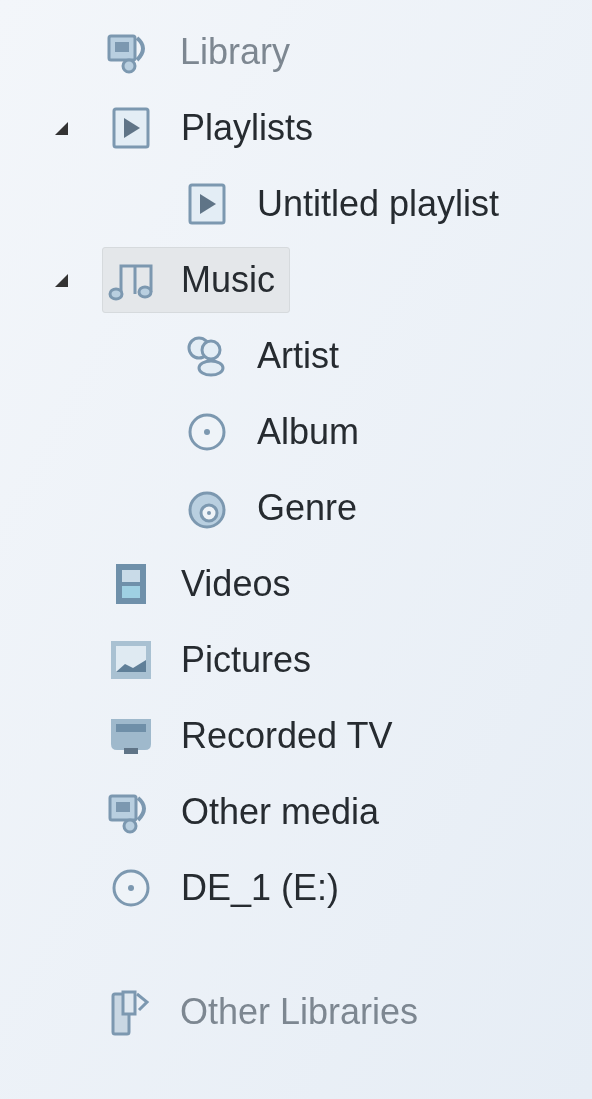 This screenshot has height=1099, width=592. Describe the element at coordinates (196, 280) in the screenshot. I see `tree-item: Music` at that location.